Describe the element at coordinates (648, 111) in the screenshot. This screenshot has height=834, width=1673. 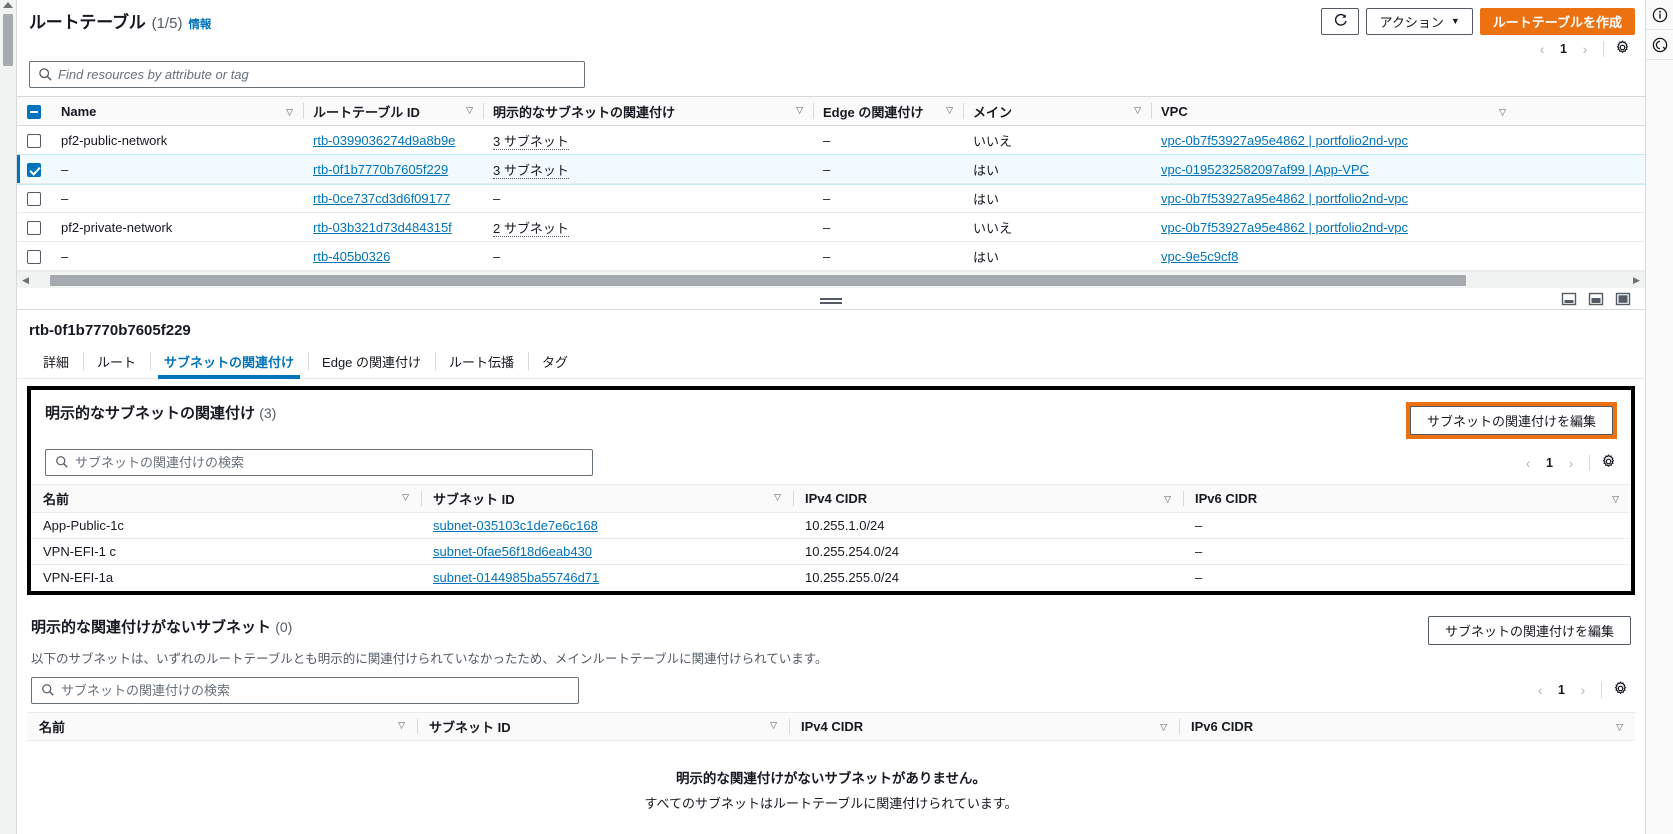
I see `column-header-subnet-assoc: 明示的なサブネットの関連付け ▽` at that location.